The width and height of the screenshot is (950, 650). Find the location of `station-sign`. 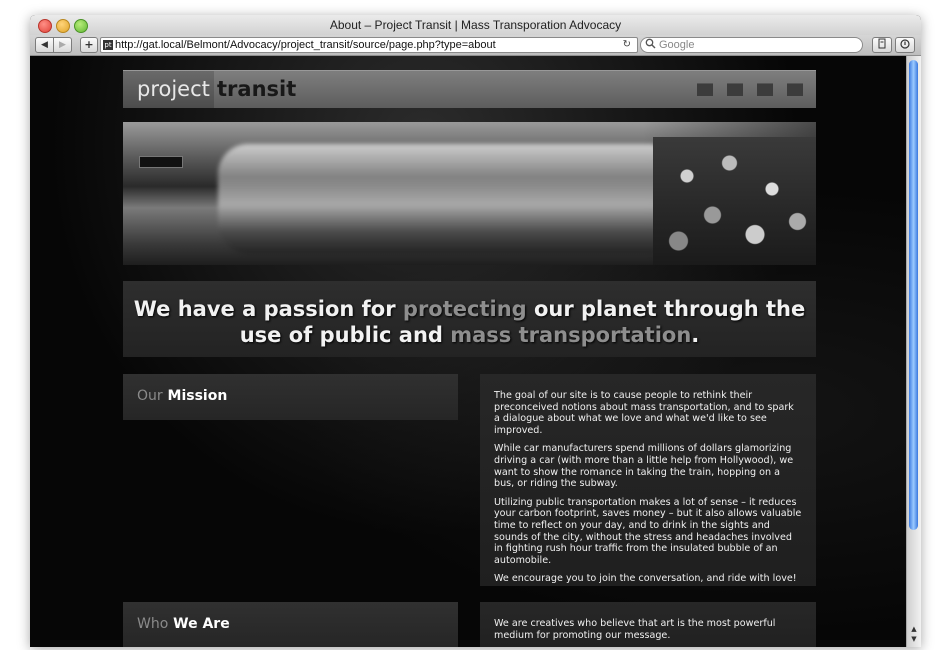

station-sign is located at coordinates (161, 162).